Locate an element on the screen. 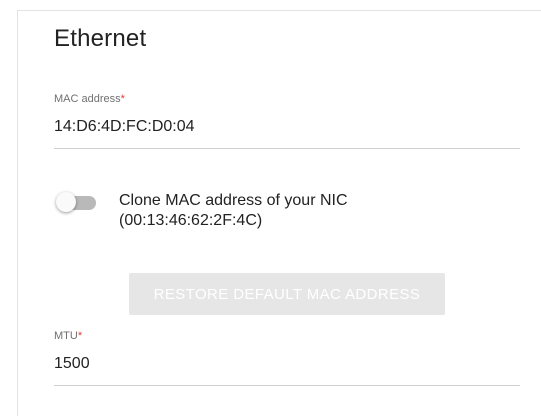 The height and width of the screenshot is (416, 541). mac-address-label-text: MAC address is located at coordinates (87, 99).